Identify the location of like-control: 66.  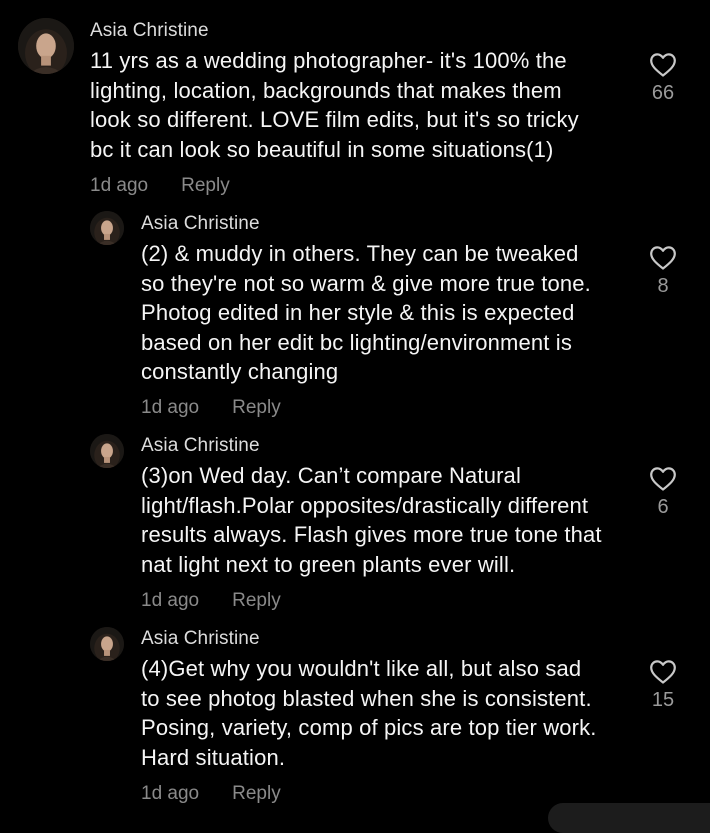
(663, 78).